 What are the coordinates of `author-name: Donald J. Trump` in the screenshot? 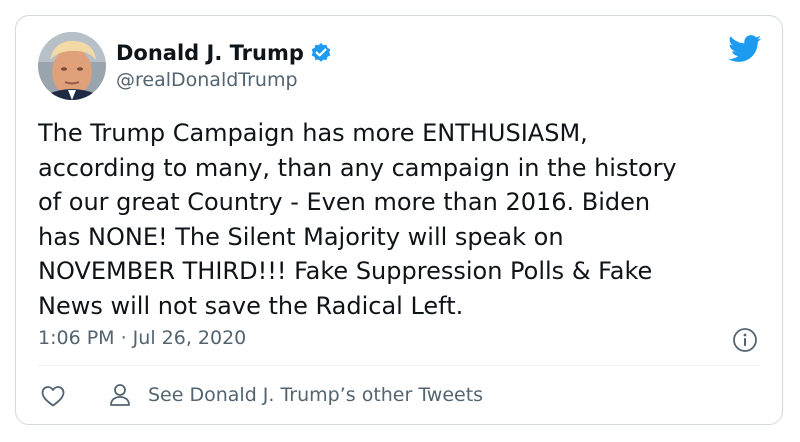 It's located at (224, 53).